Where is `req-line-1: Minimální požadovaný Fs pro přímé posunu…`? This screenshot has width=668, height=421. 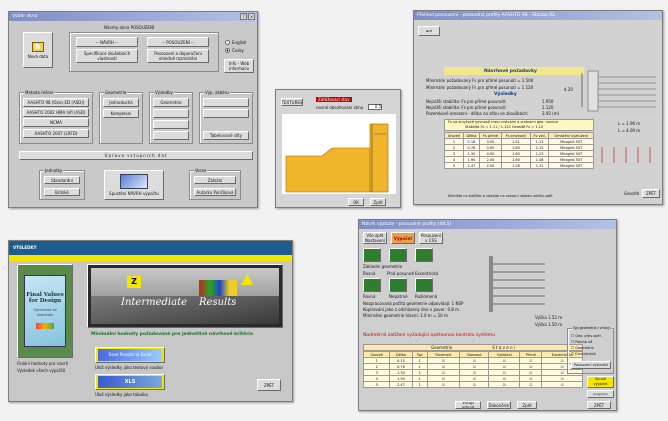 req-line-1: Minimální požadovaný Fs pro přímé posunu… is located at coordinates (480, 80).